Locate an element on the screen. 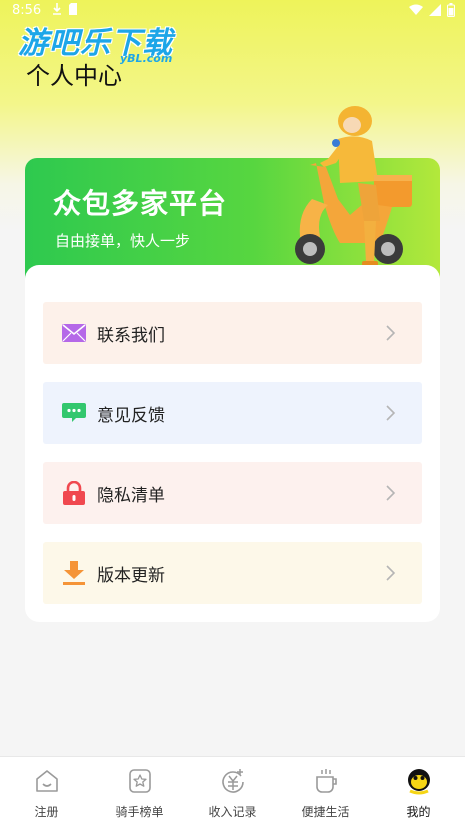 This screenshot has height=826, width=465. tab-label: 便捷生活 is located at coordinates (325, 812).